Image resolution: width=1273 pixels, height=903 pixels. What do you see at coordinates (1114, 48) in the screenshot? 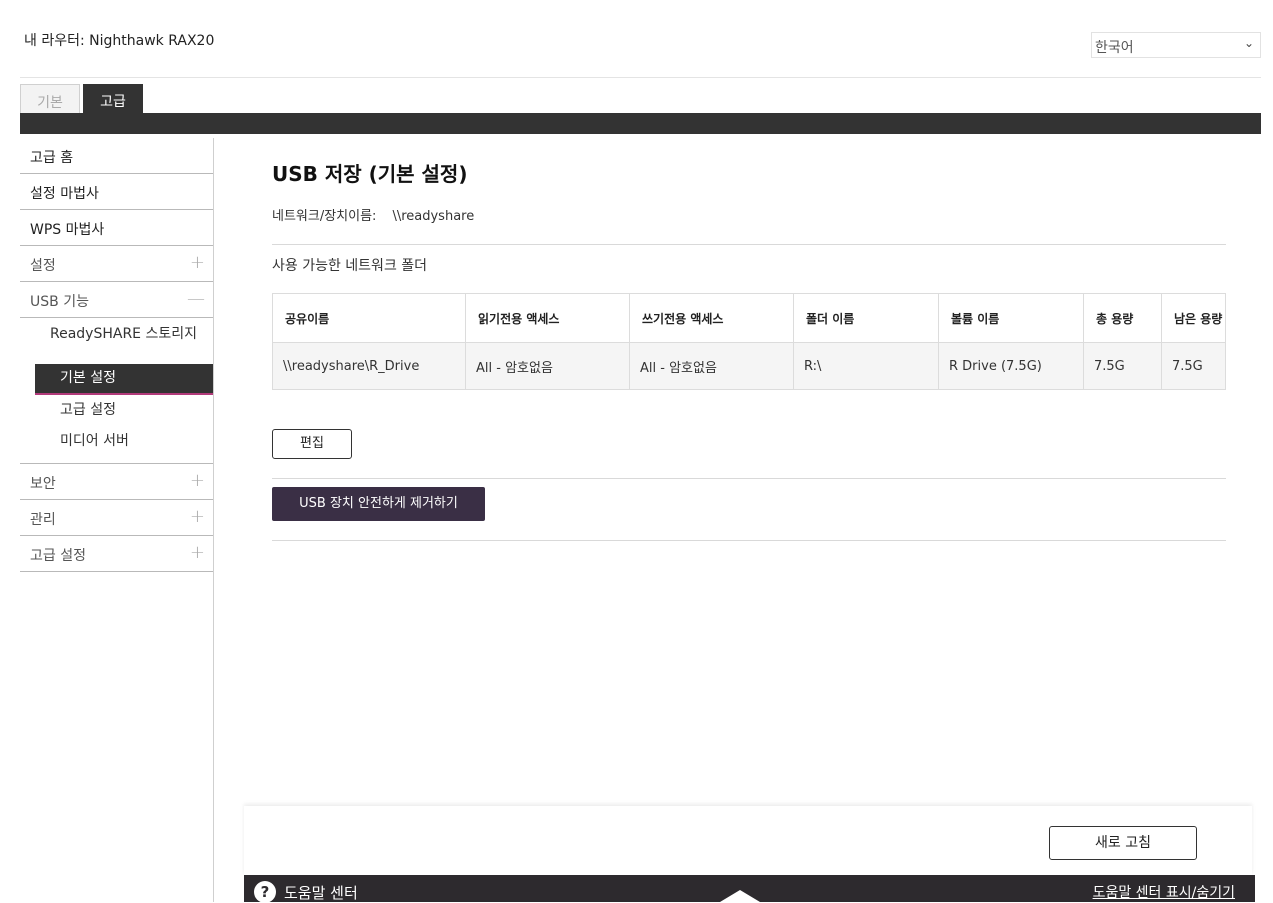
I see `language-select-value: 한국어` at bounding box center [1114, 48].